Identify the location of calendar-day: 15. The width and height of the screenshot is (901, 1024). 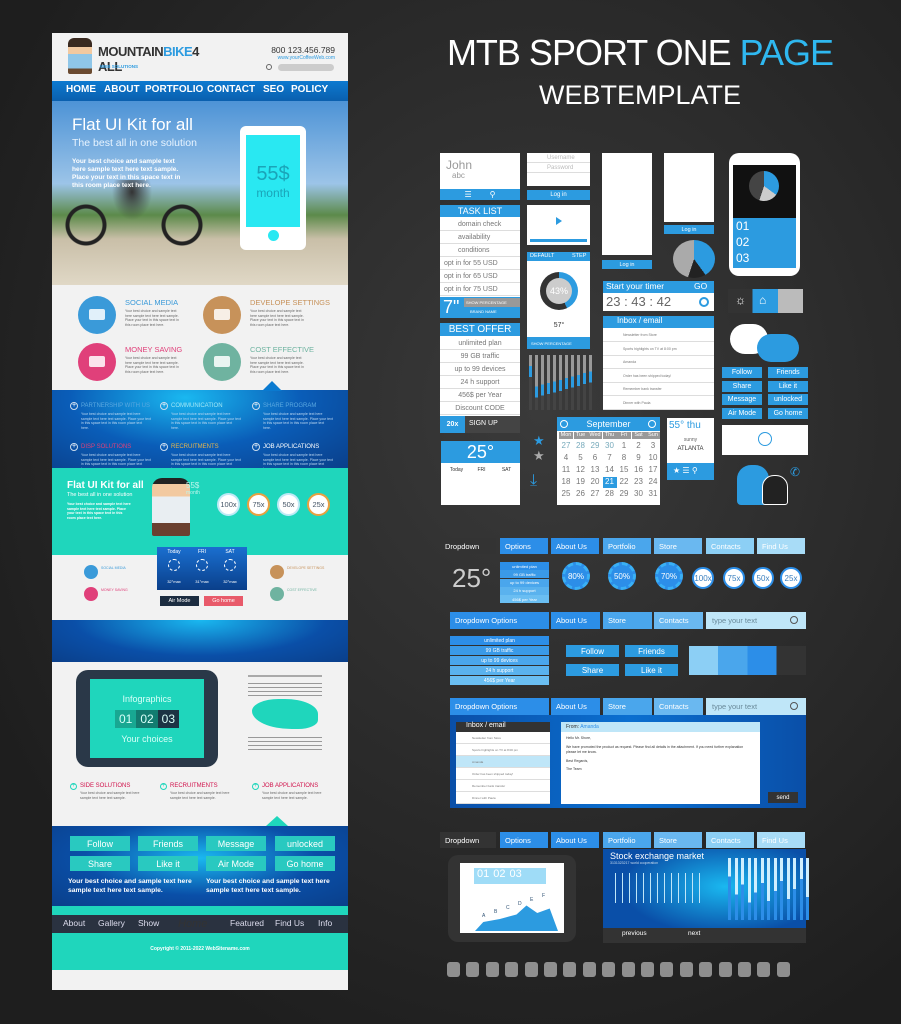
(624, 470).